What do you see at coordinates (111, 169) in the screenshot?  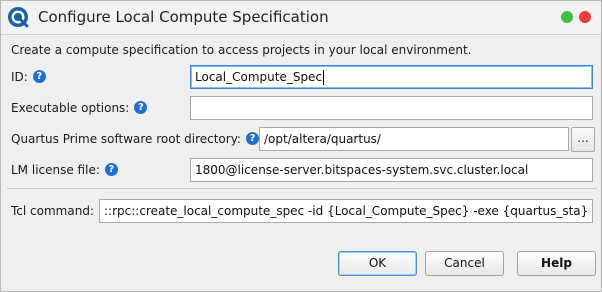 I see `license-help-icon: ?` at bounding box center [111, 169].